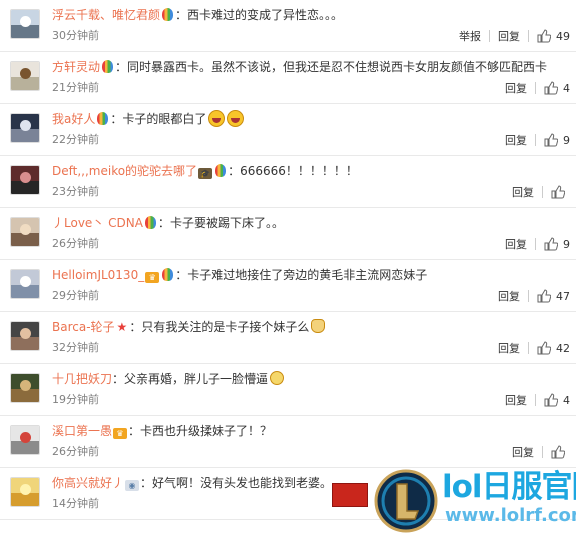 Image resolution: width=576 pixels, height=535 pixels. What do you see at coordinates (537, 400) in the screenshot?
I see `comment-actions: 回复 4` at bounding box center [537, 400].